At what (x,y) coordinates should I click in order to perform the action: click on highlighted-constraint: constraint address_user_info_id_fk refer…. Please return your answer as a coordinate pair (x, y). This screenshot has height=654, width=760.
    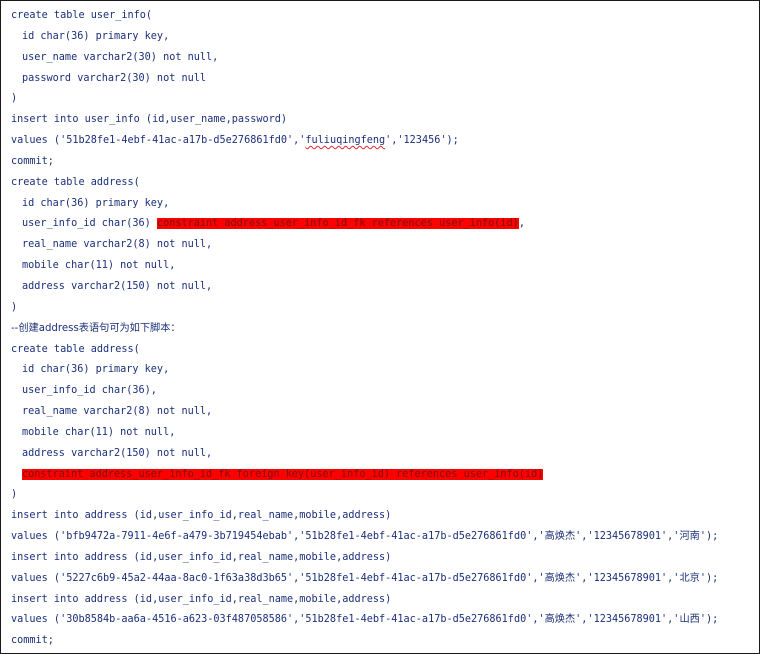
    Looking at the image, I should click on (337, 224).